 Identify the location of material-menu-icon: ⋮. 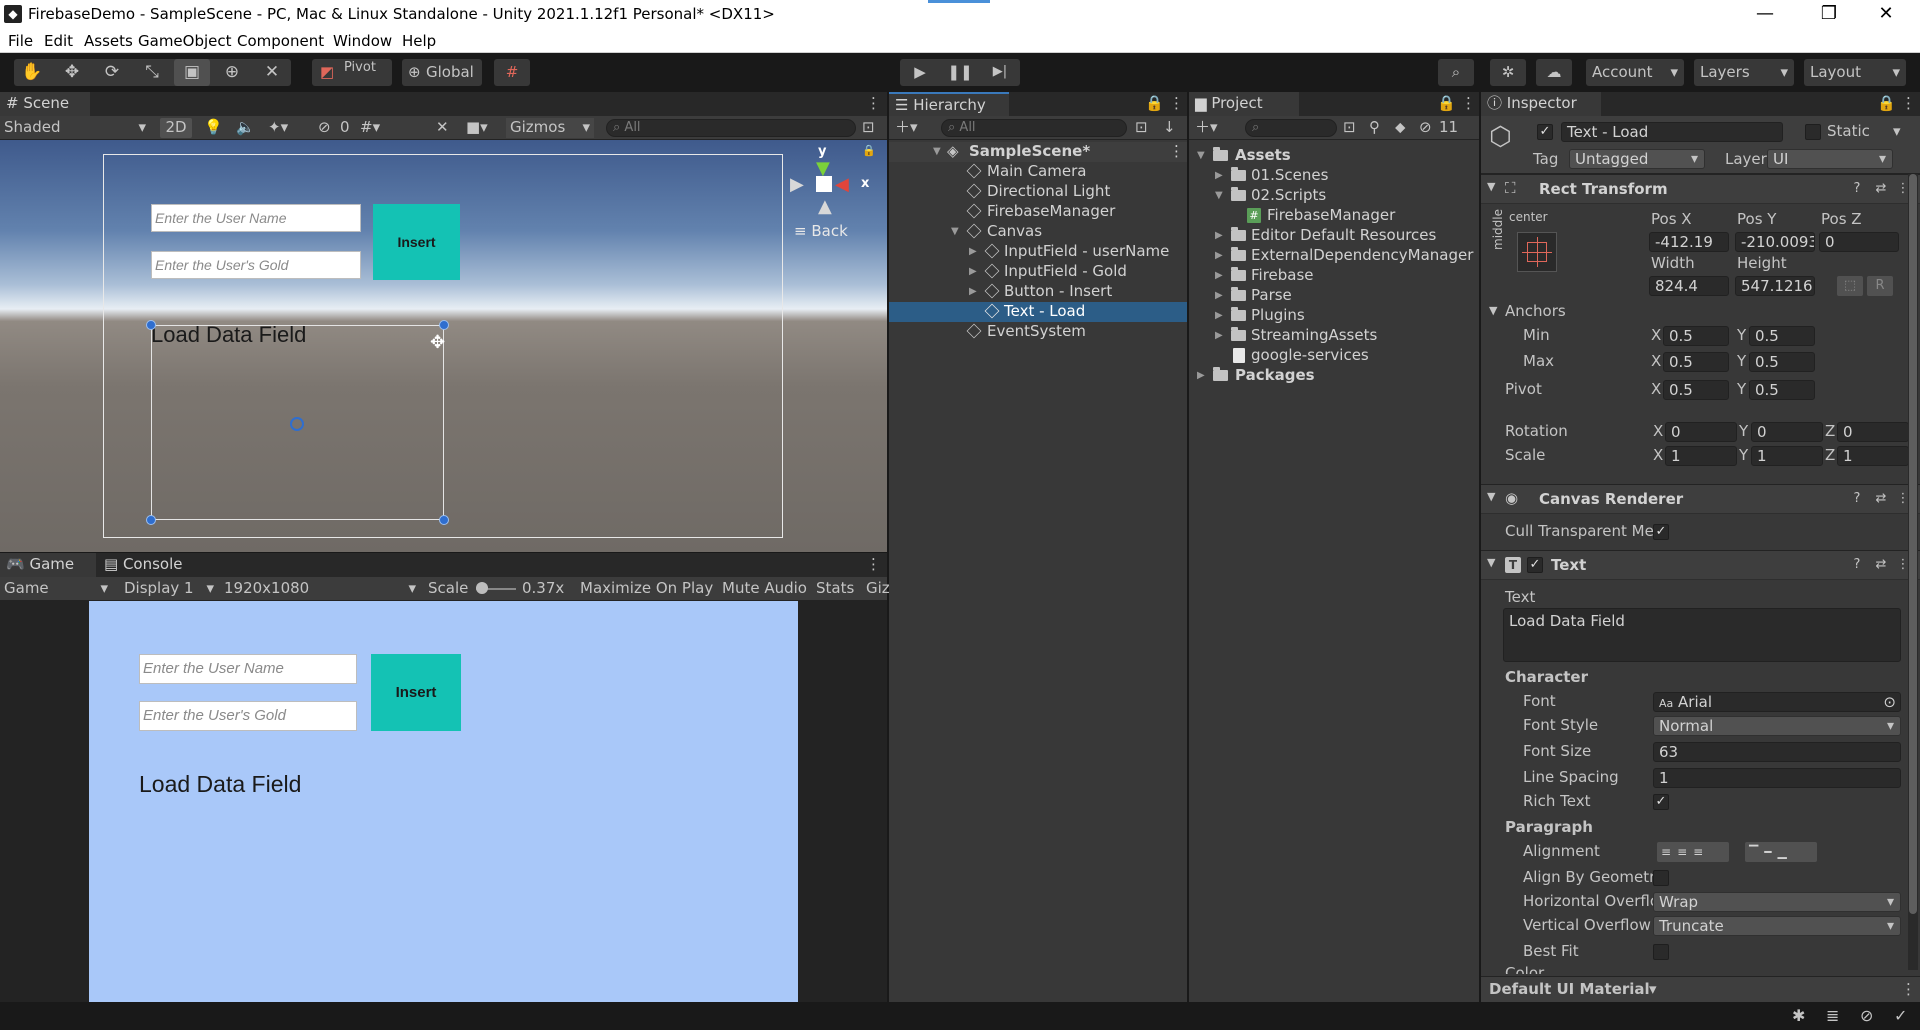
(1908, 989).